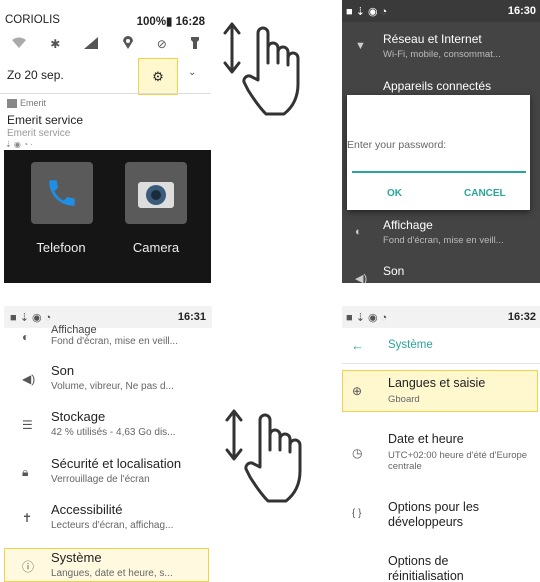 Image resolution: width=540 pixels, height=582 pixels. Describe the element at coordinates (28, 567) in the screenshot. I see `info-icon: ⓘ` at that location.